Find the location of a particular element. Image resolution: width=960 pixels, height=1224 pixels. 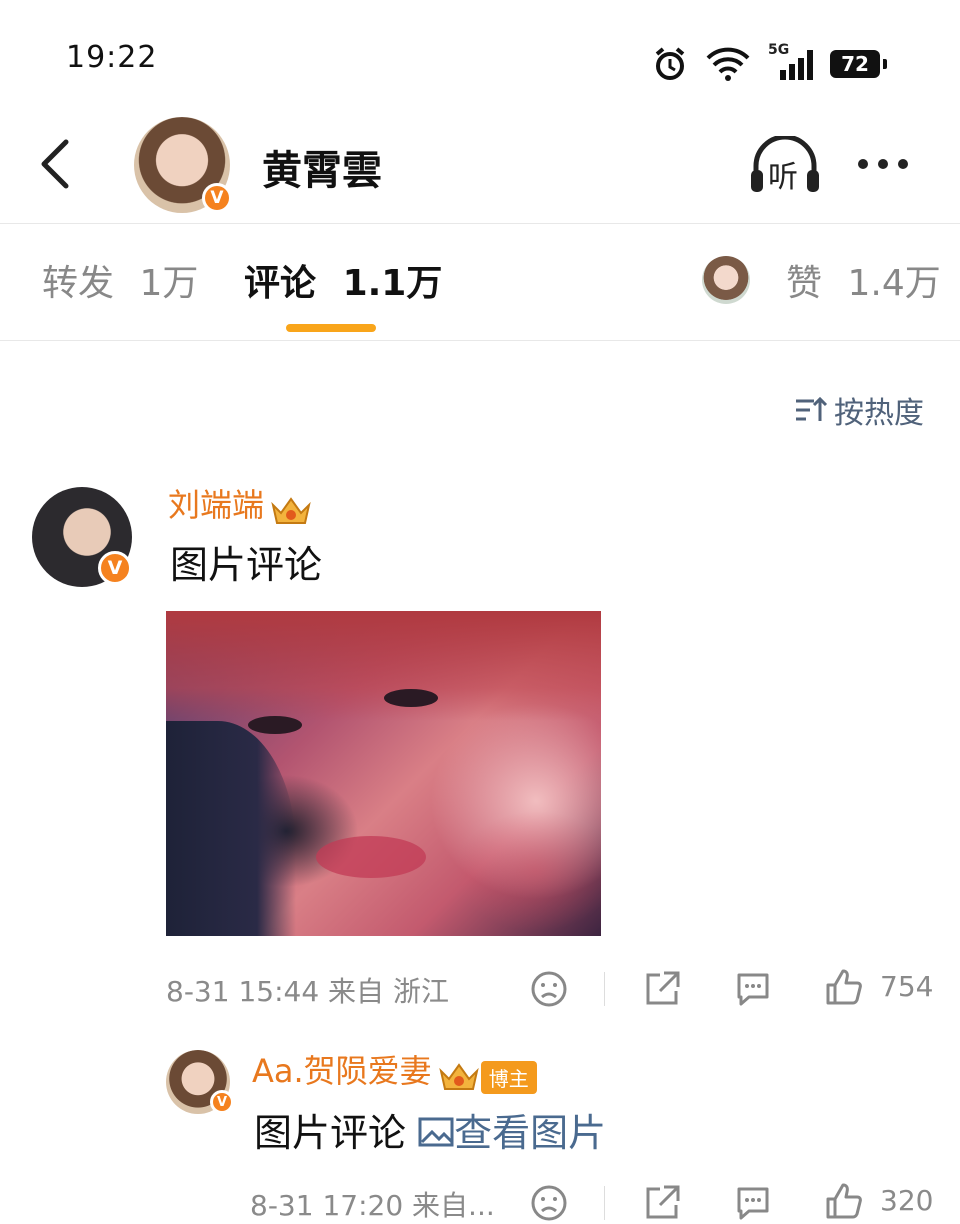

tab-comments: 评论 1.1万 is located at coordinates (343, 280).